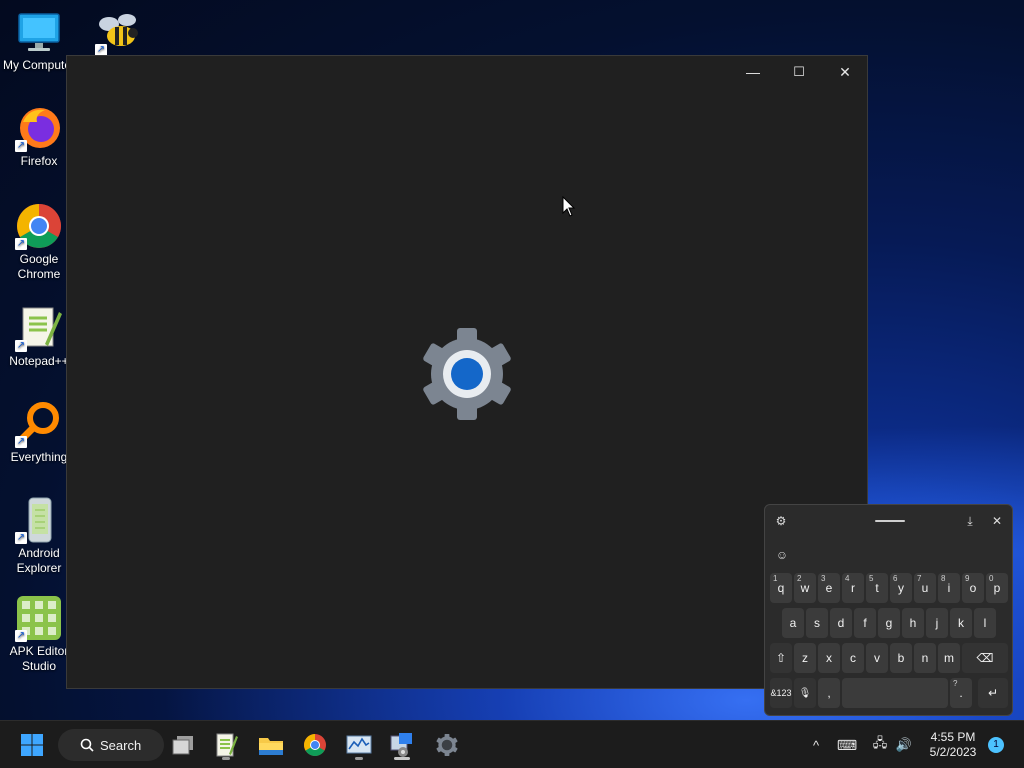 Image resolution: width=1024 pixels, height=768 pixels. I want to click on taskbar-resource-monitor, so click(359, 745).